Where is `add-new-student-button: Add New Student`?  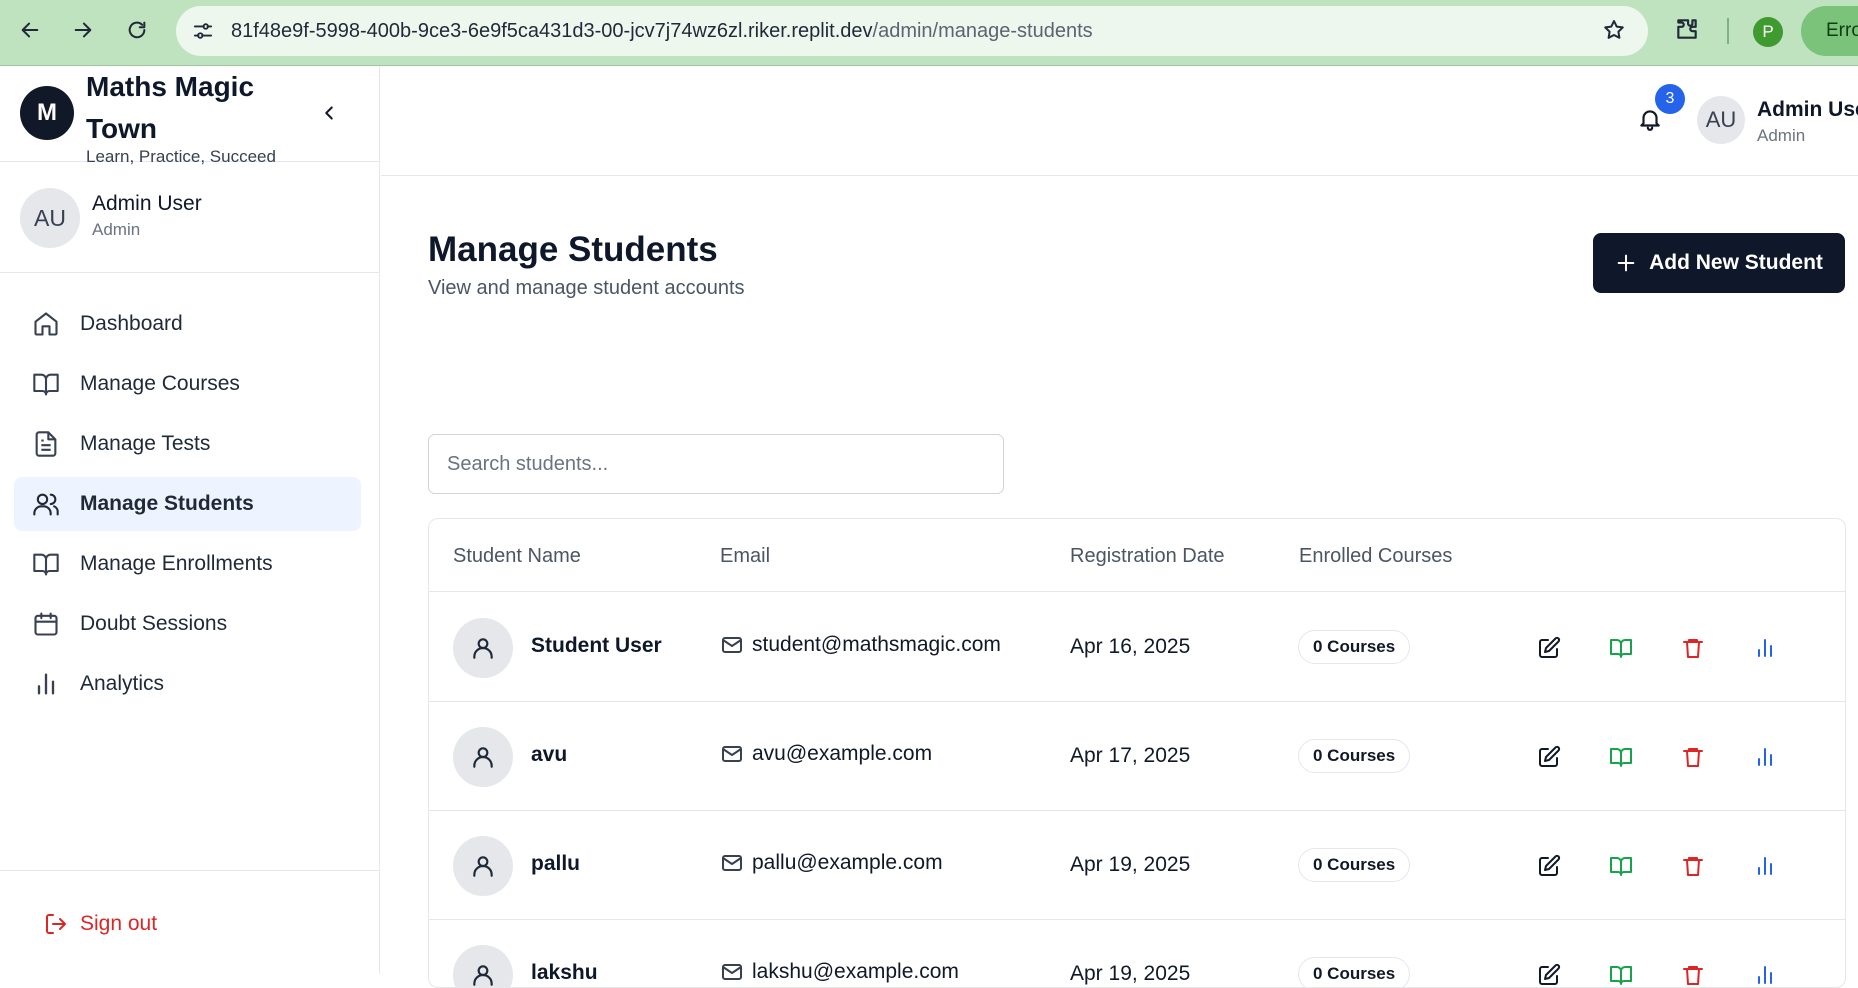
add-new-student-button: Add New Student is located at coordinates (1719, 263).